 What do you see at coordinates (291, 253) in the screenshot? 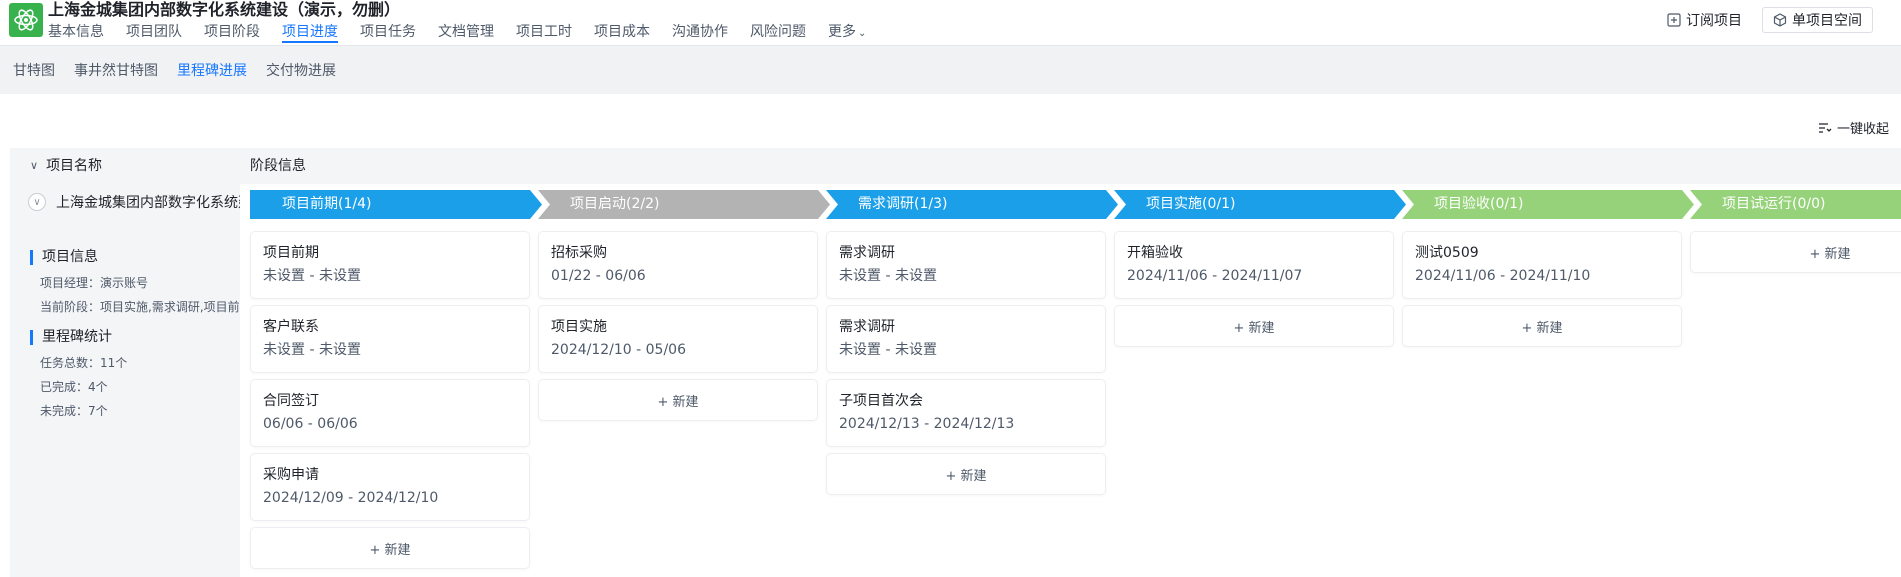
I see `milestone-title: 项目前期` at bounding box center [291, 253].